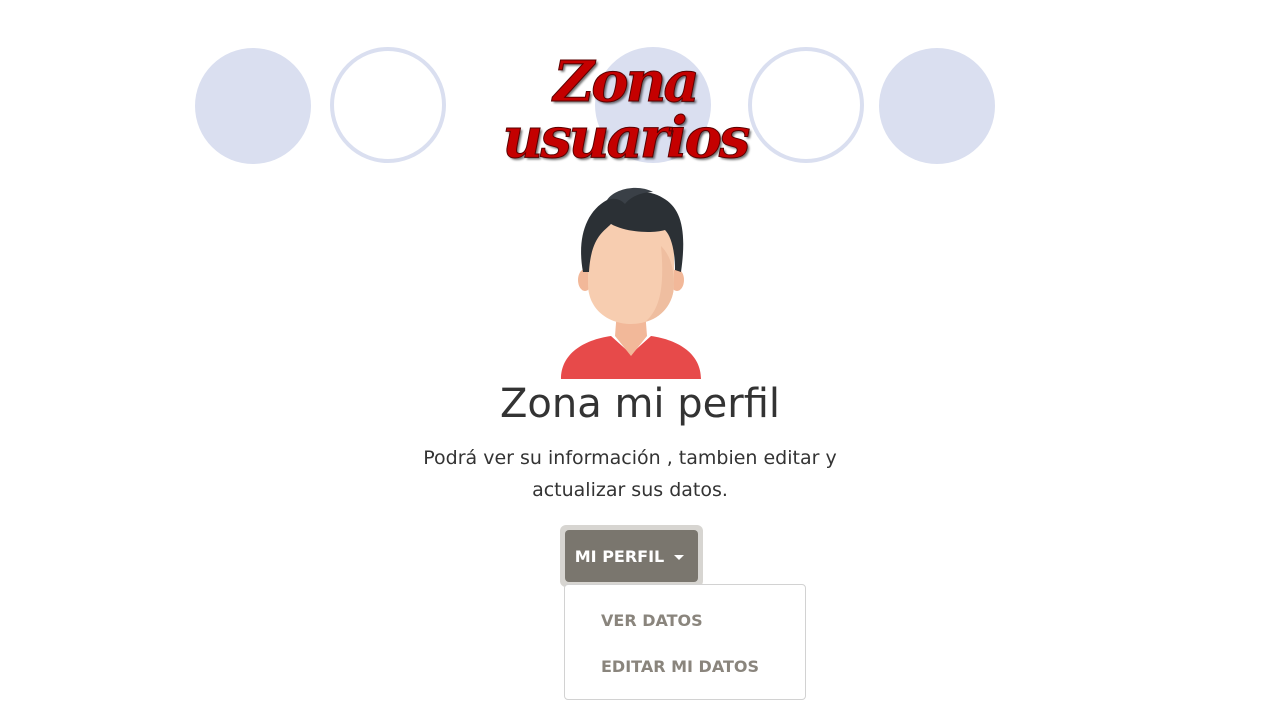 This screenshot has height=720, width=1280. Describe the element at coordinates (680, 666) in the screenshot. I see `menu-item-editar-mi-datos: EDITAR MI DATOS` at that location.